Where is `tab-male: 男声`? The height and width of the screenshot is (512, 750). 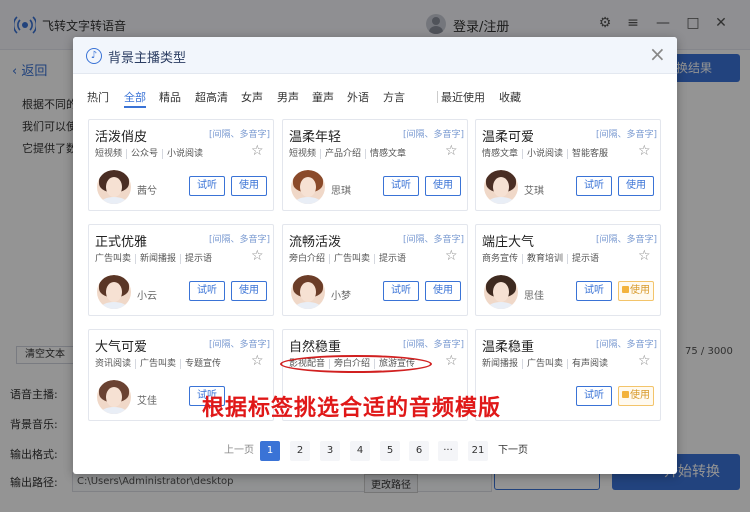
tab-male: 男声 is located at coordinates (288, 97).